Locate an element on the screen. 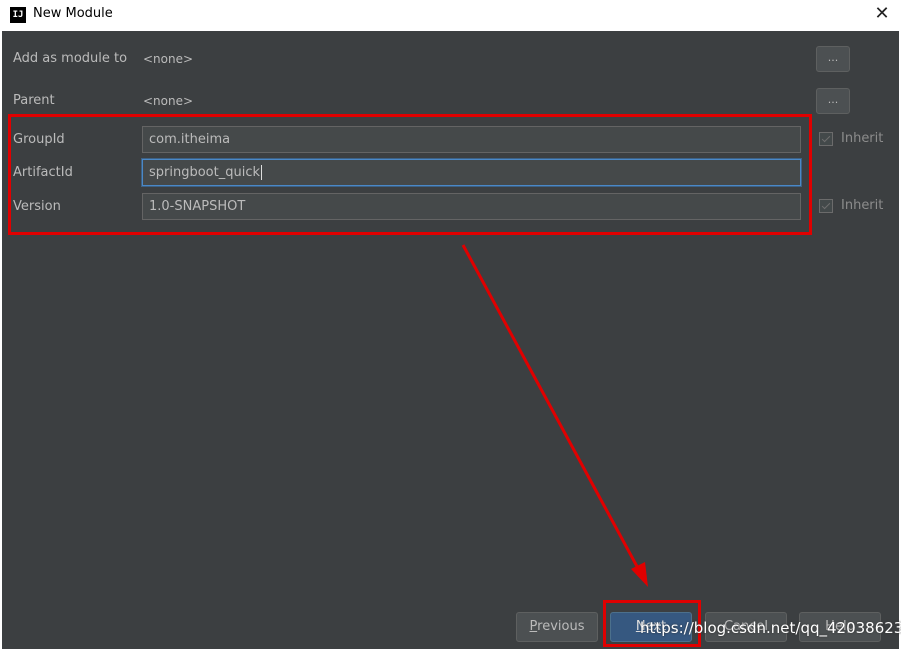 The height and width of the screenshot is (649, 901). previous-mnemonic: P is located at coordinates (533, 626).